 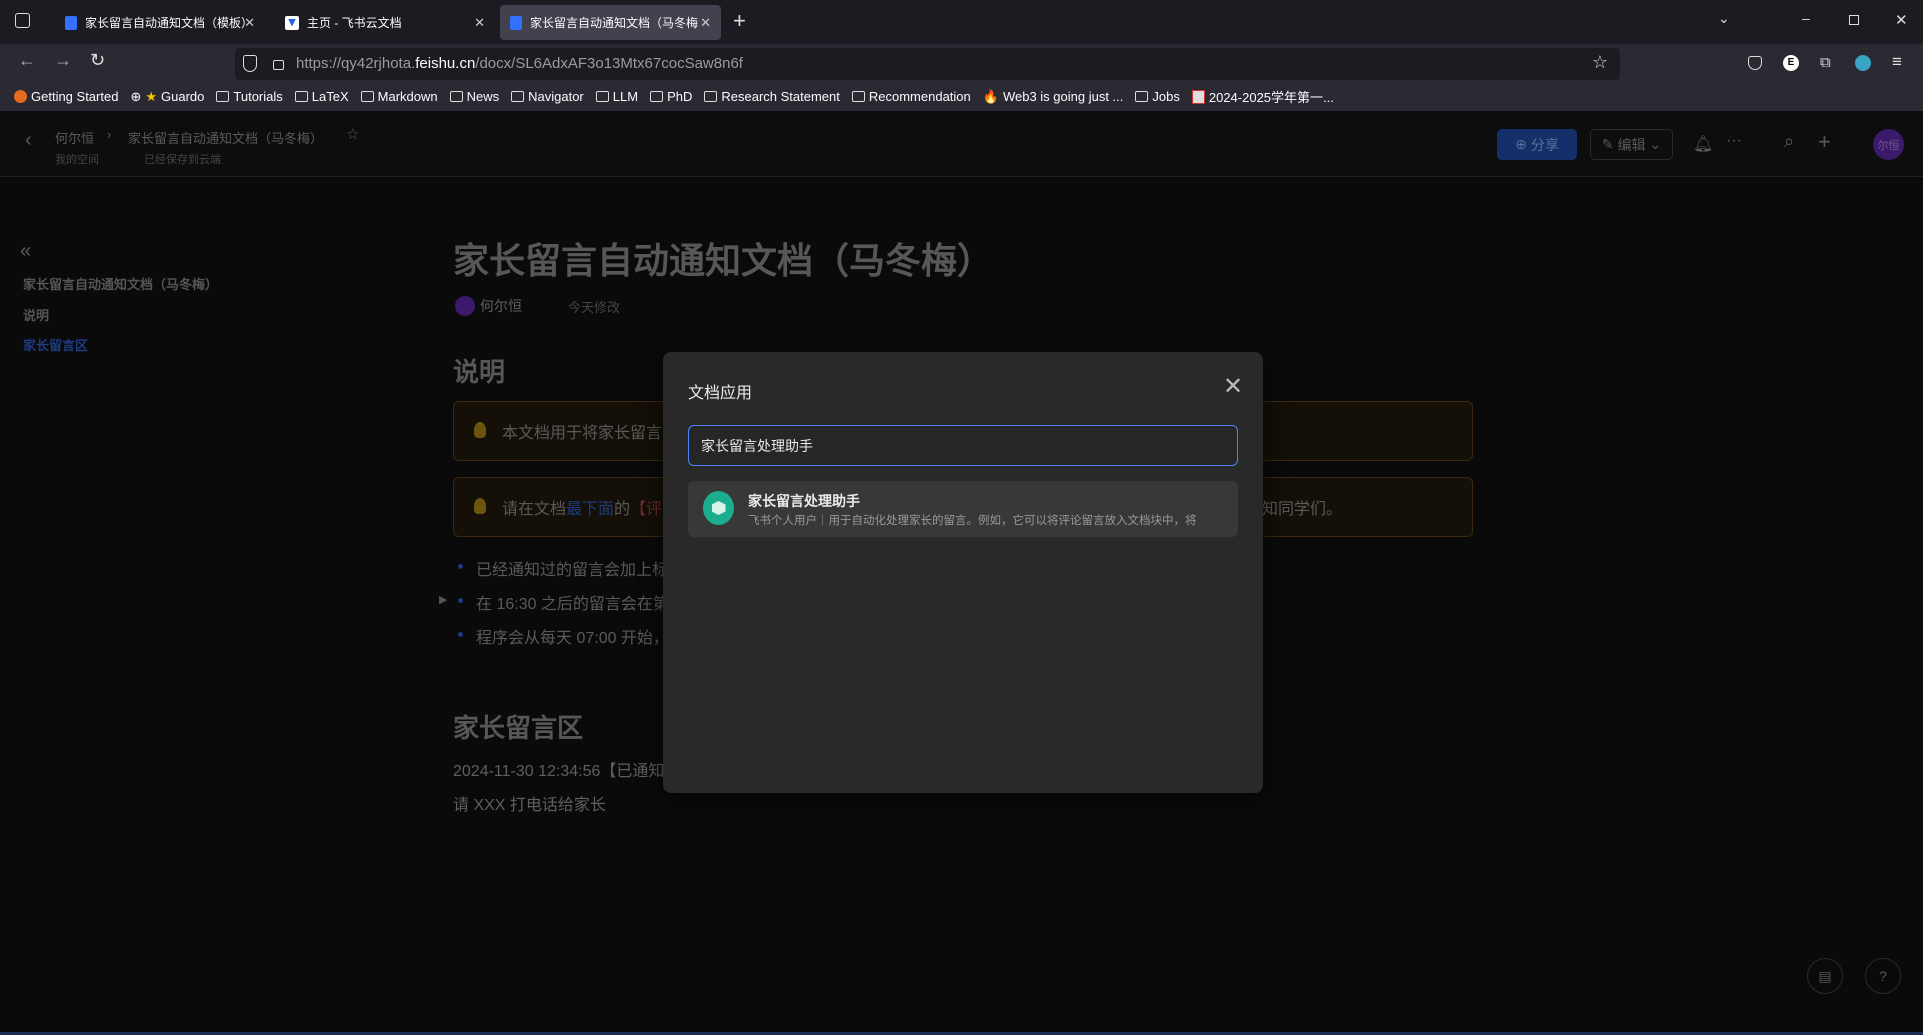 I want to click on close-icon: ✕, so click(x=1233, y=386).